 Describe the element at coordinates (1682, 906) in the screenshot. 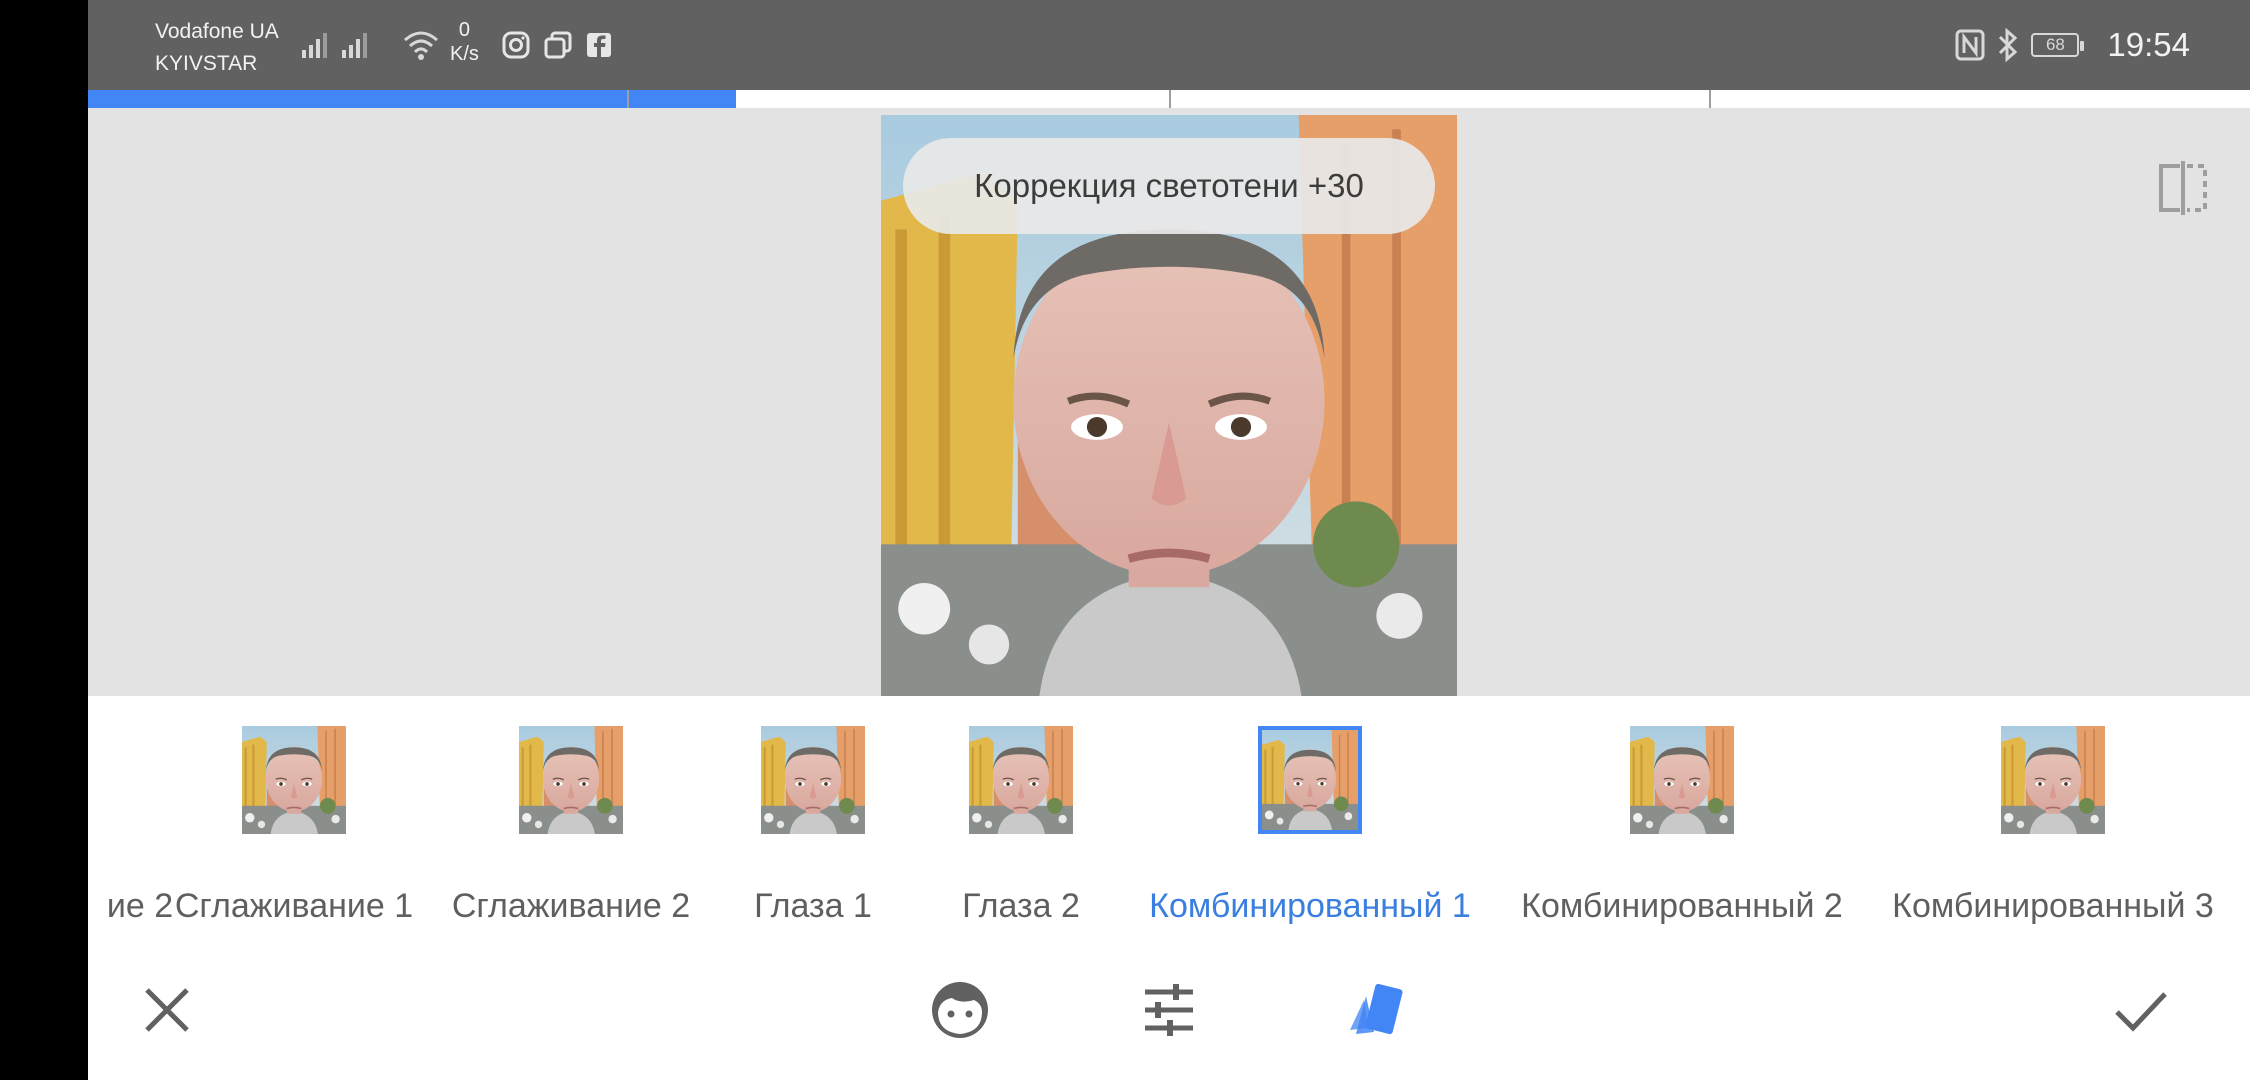

I see `filter-label: Комбинированный 2` at that location.